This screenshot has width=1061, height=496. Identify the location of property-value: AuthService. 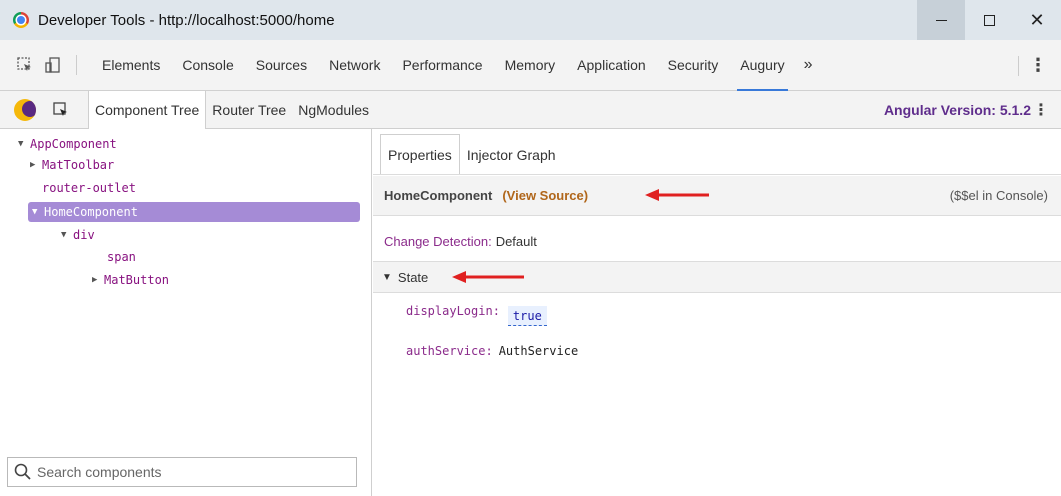
(538, 351).